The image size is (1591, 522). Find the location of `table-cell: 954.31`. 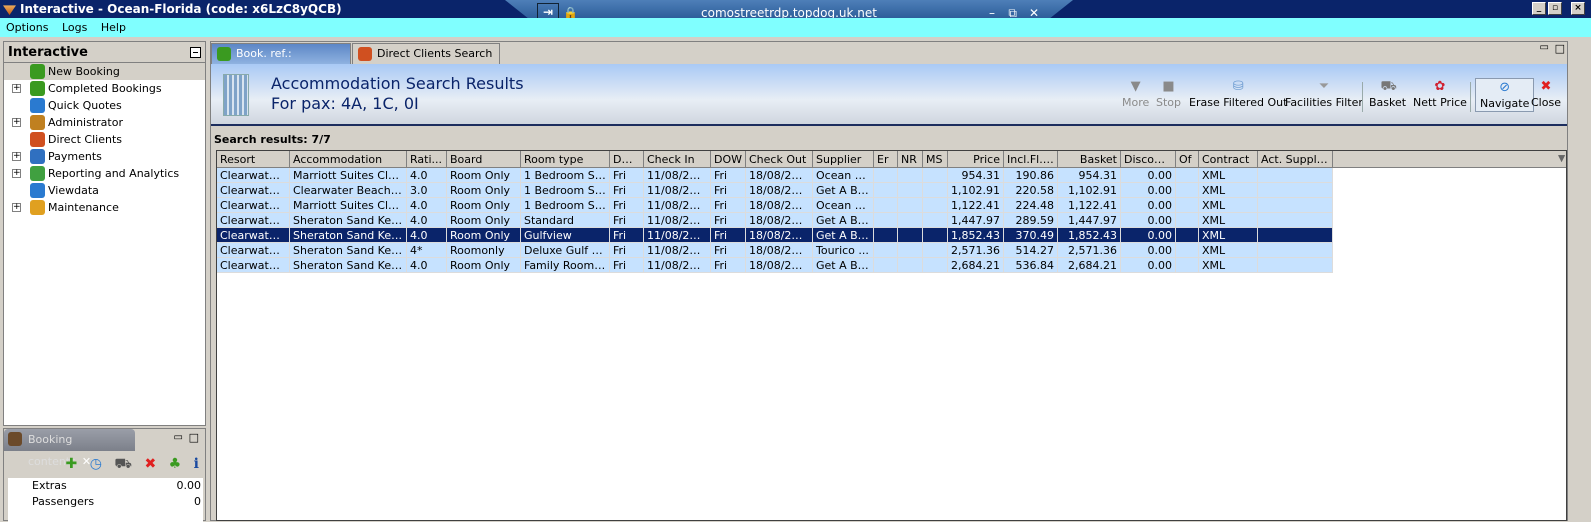

table-cell: 954.31 is located at coordinates (1089, 175).